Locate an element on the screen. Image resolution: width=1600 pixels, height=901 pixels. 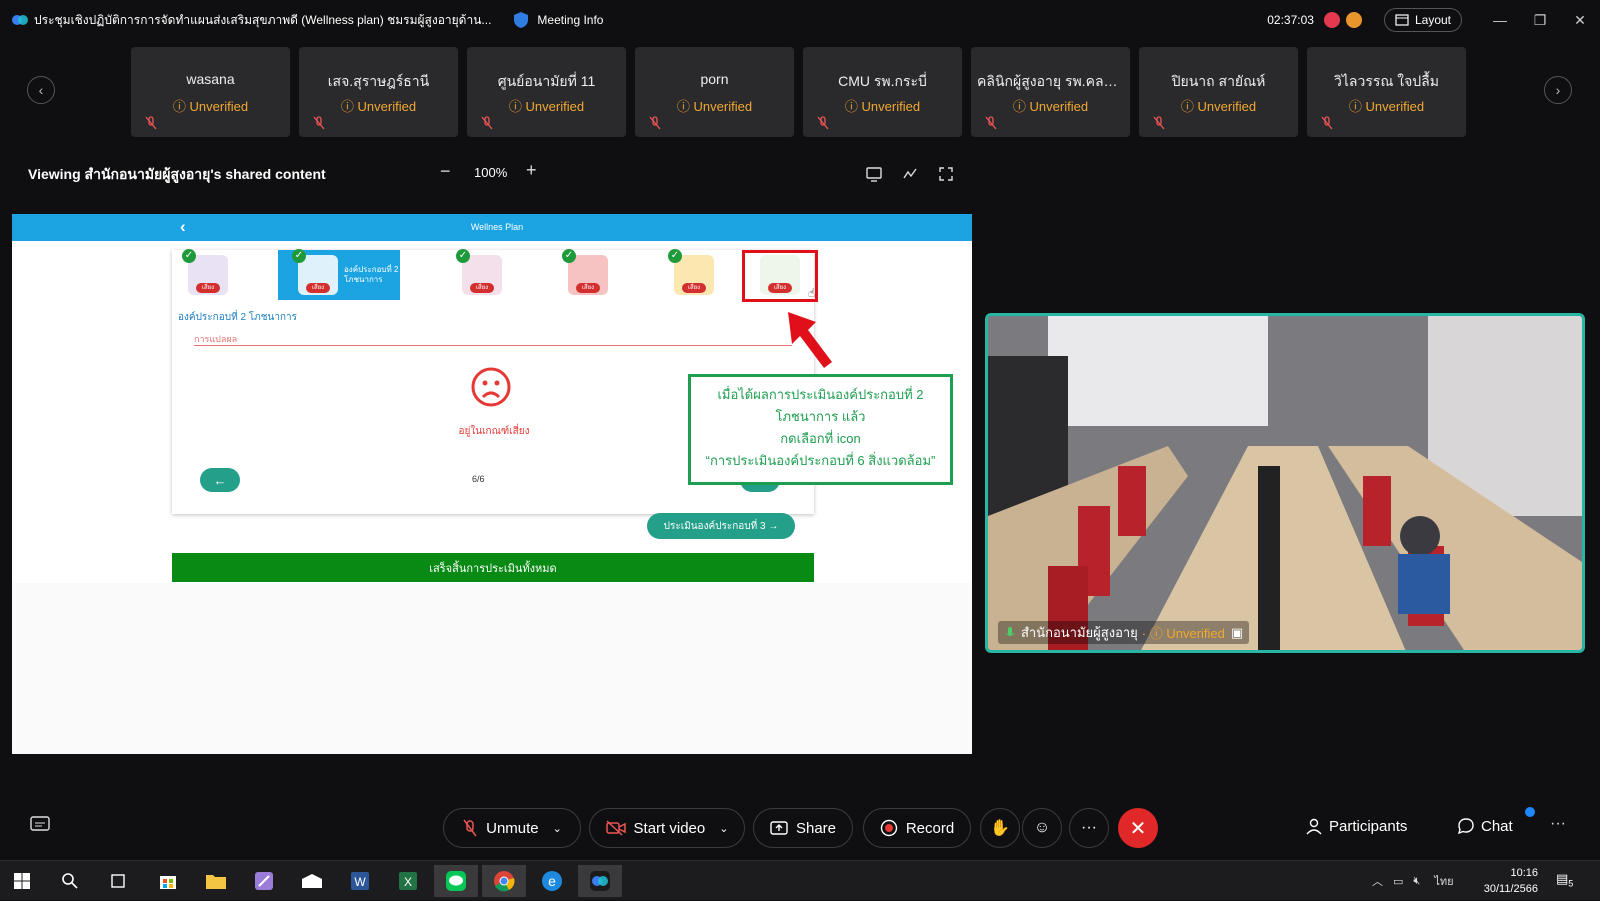
line-app-icon is located at coordinates (456, 881).